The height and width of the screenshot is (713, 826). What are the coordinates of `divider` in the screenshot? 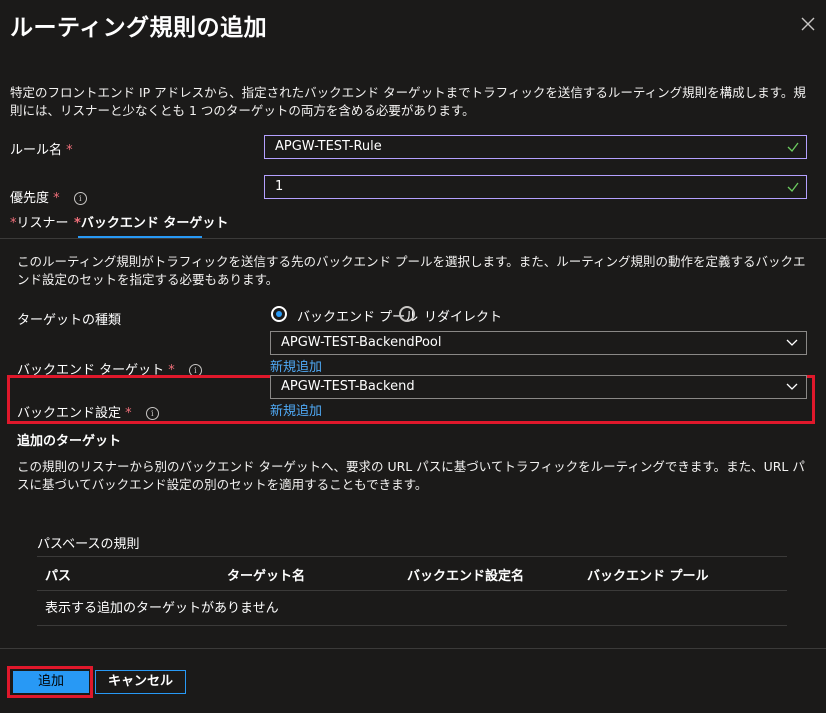 It's located at (413, 238).